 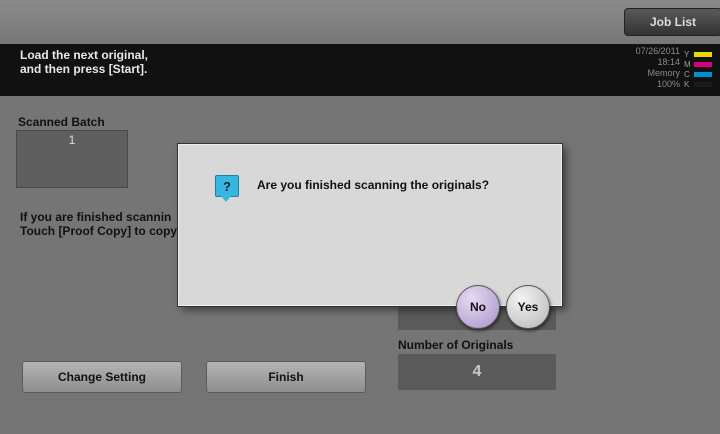 I want to click on status-panel: 07/26/2011 18:14 Memory 100%, so click(x=658, y=68).